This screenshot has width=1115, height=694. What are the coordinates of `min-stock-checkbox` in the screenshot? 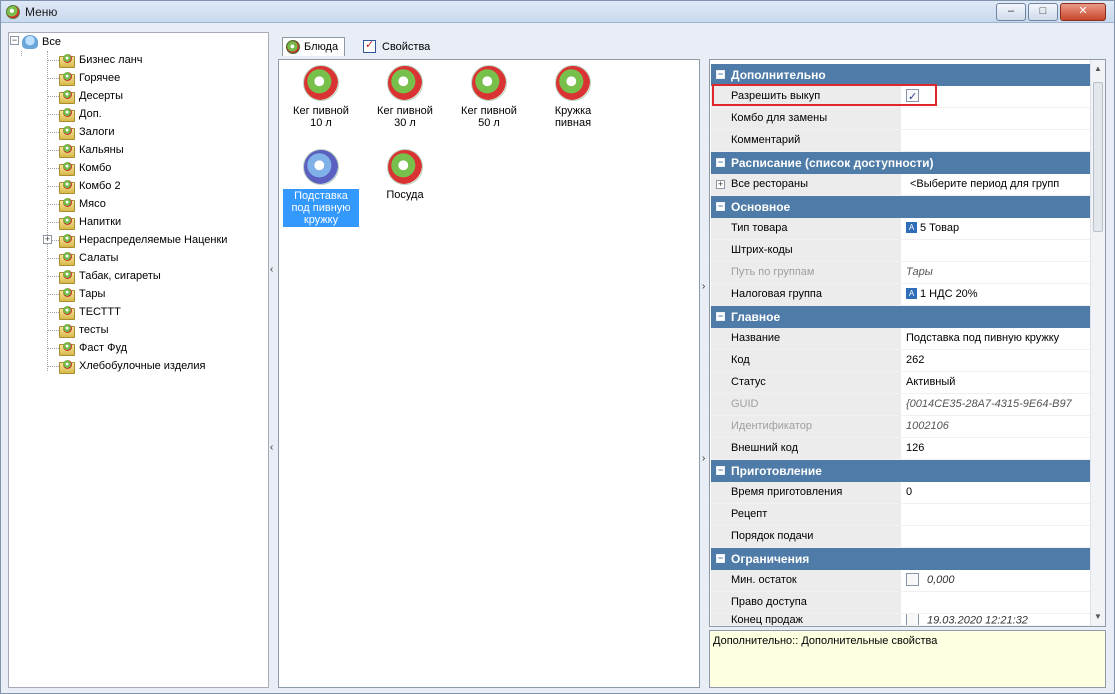 It's located at (912, 579).